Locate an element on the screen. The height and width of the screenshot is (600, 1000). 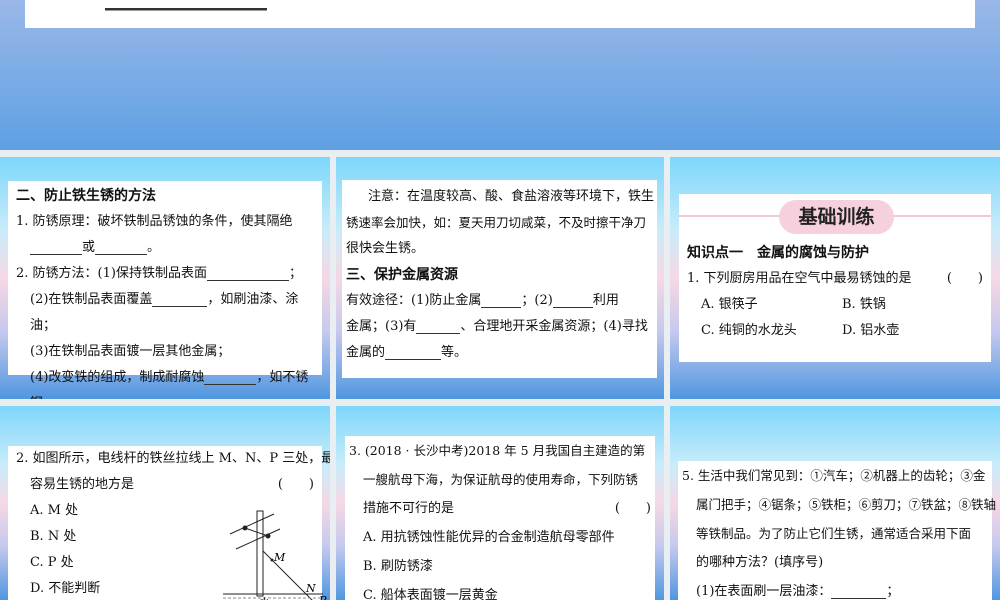
question-line: 属门把手；④锯条；⑤铁柜；⑥剪刀；⑦铁盆；⑧铁轴 is located at coordinates (846, 504).